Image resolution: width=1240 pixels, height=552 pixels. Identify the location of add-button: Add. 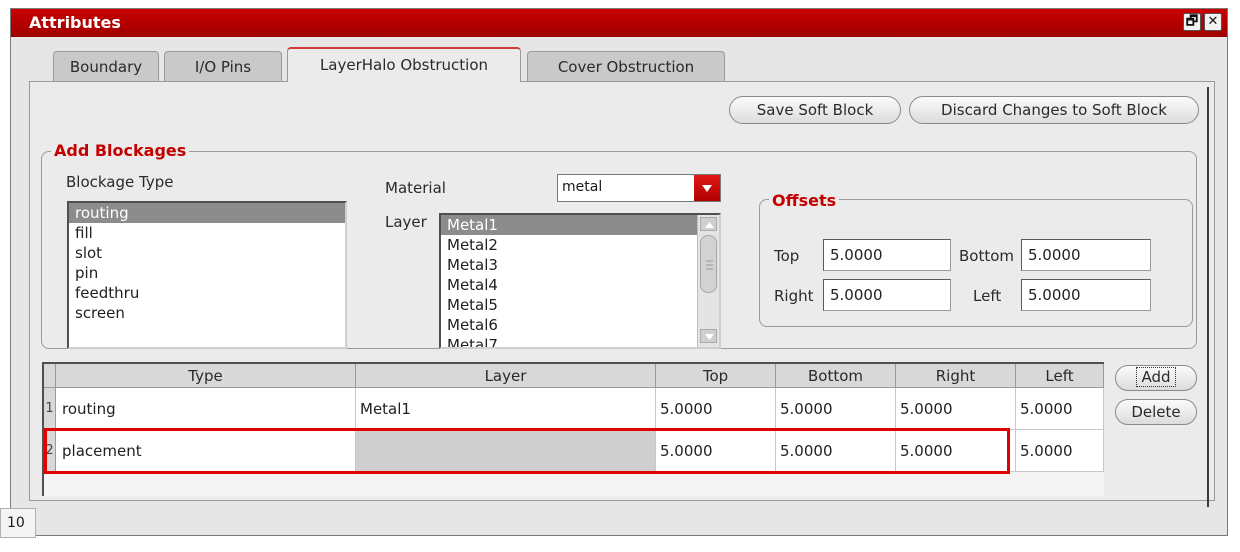
(1156, 378).